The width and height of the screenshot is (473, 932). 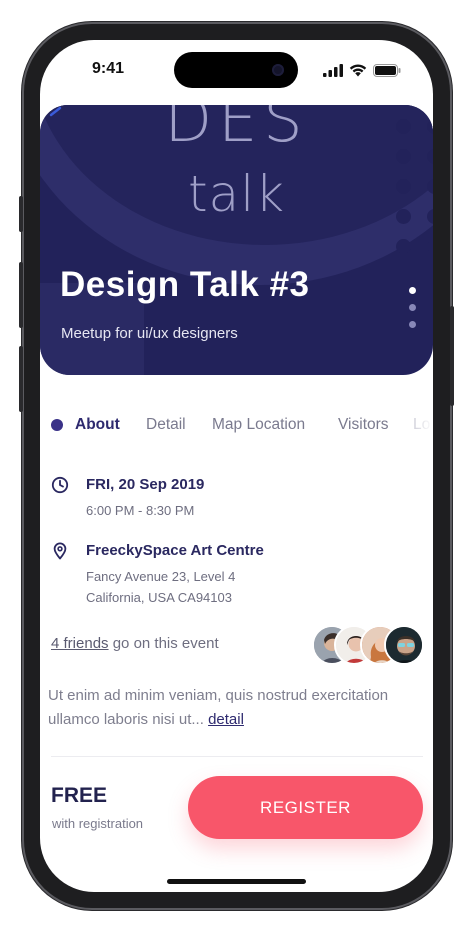 What do you see at coordinates (79, 795) in the screenshot?
I see `event-price: FREE` at bounding box center [79, 795].